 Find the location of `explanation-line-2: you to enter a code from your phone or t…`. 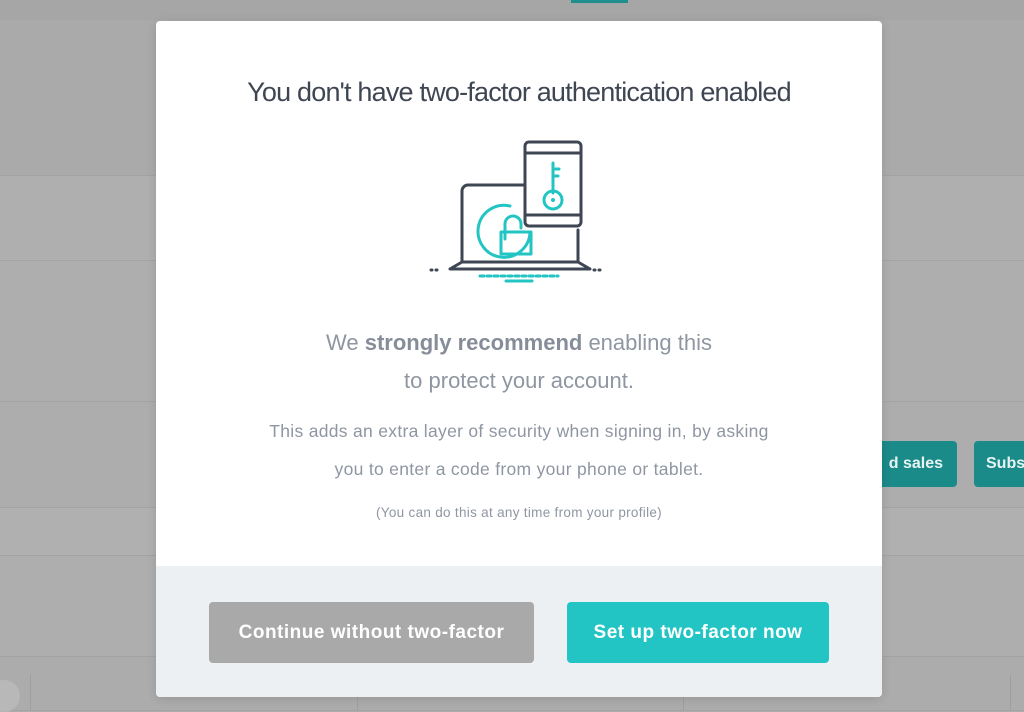

explanation-line-2: you to enter a code from your phone or t… is located at coordinates (519, 469).